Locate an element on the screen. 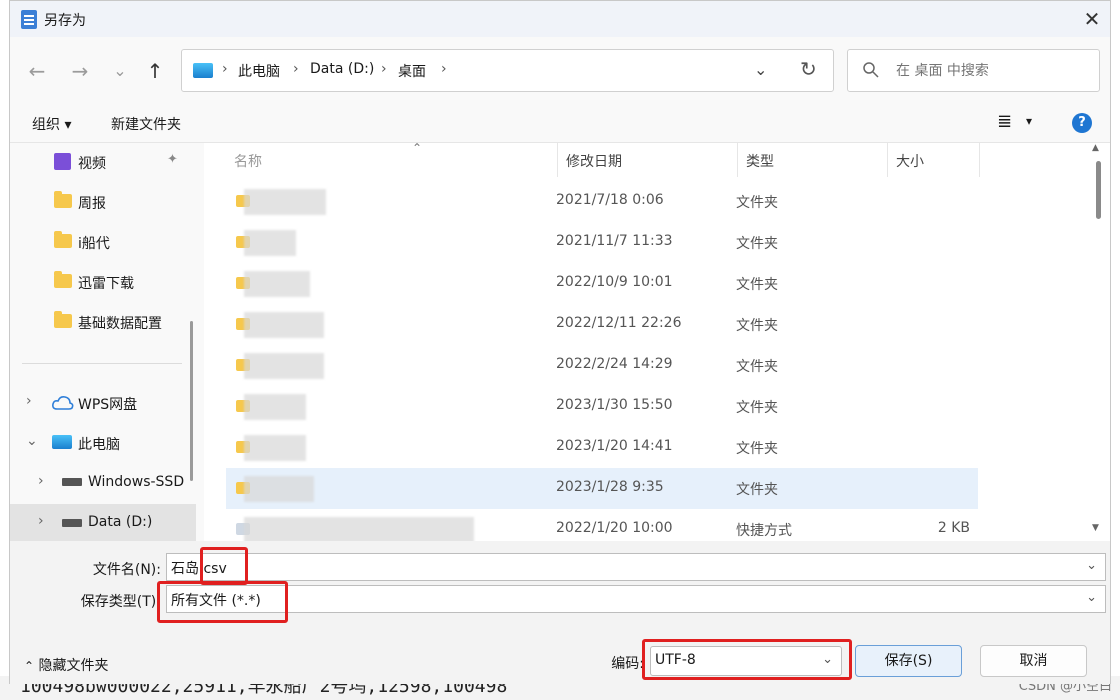 This screenshot has height=700, width=1120. table-row: 2023/1/30 15:50 文件夹 is located at coordinates (602, 406).